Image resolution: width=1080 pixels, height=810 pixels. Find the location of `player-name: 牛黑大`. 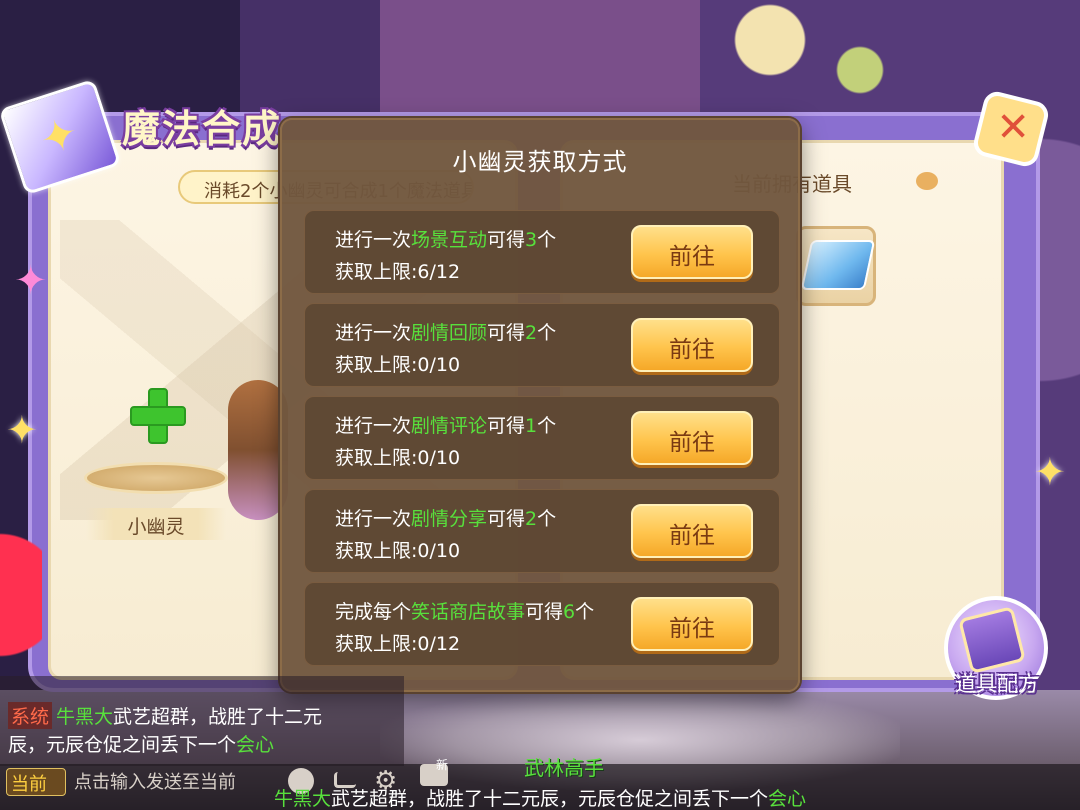

player-name: 牛黑大 is located at coordinates (84, 717).